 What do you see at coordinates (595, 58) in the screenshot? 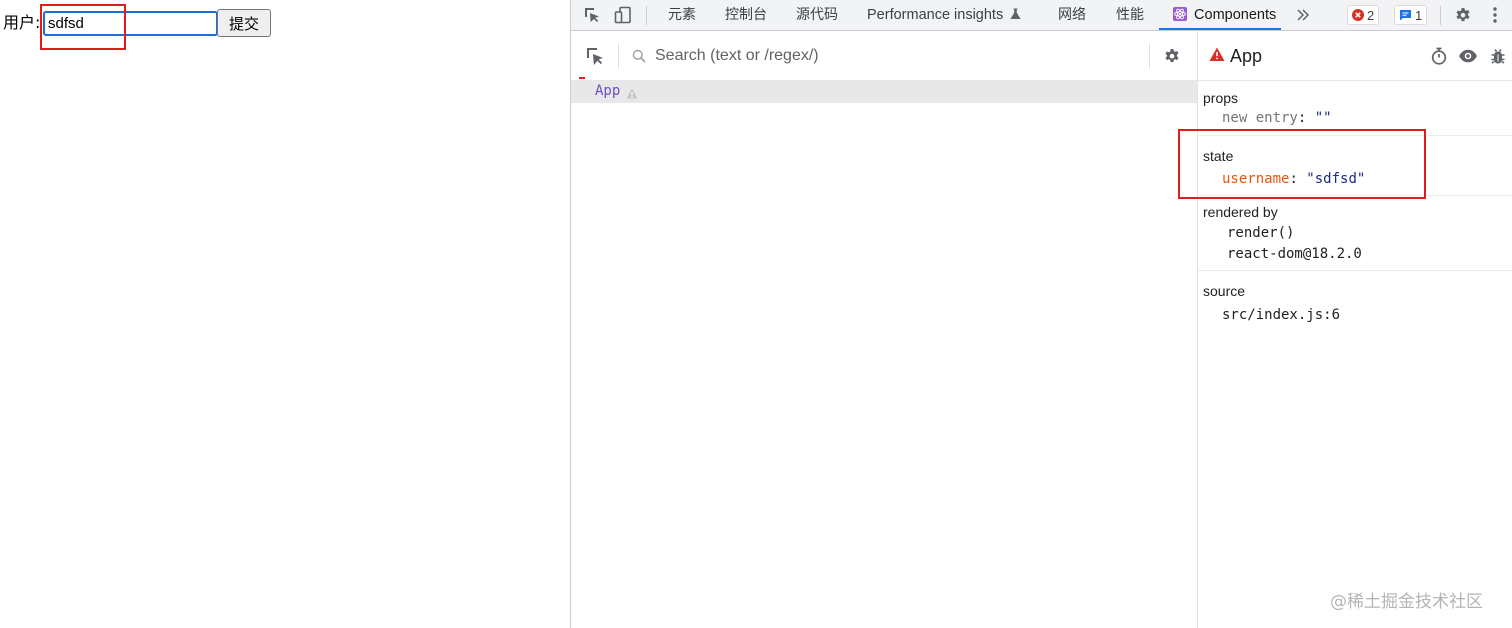
I see `select-element-icon` at bounding box center [595, 58].